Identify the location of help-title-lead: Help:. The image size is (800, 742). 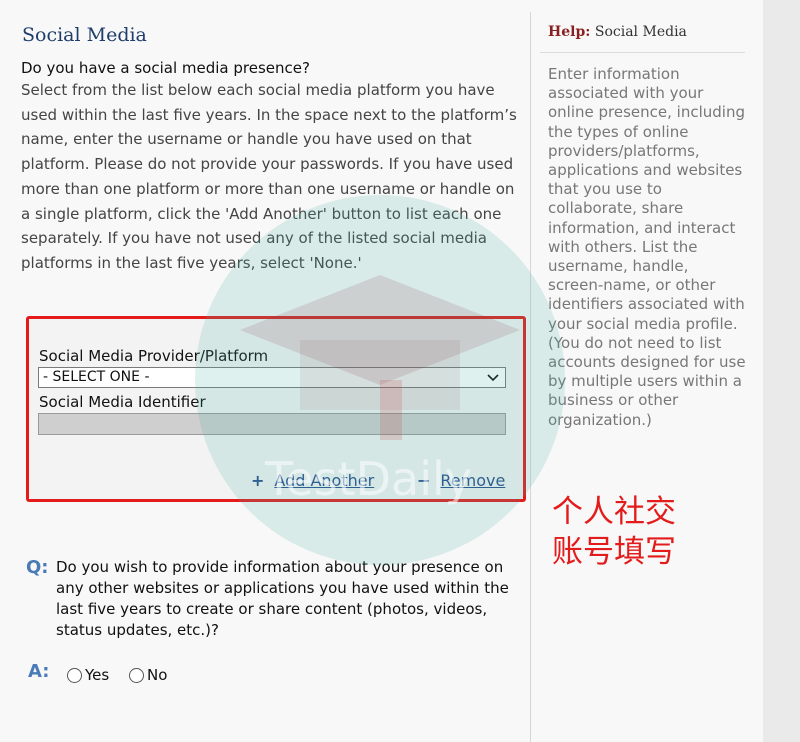
(569, 32).